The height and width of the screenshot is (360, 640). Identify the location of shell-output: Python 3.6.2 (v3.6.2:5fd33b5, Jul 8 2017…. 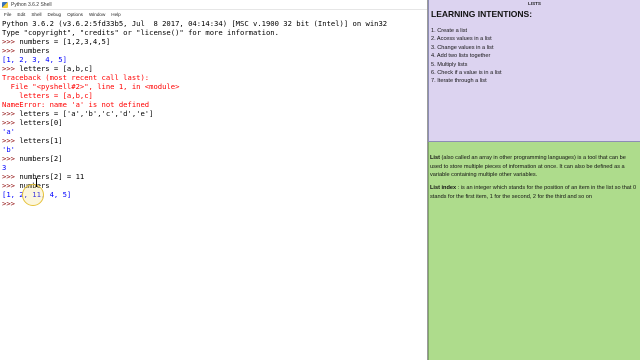
(195, 23).